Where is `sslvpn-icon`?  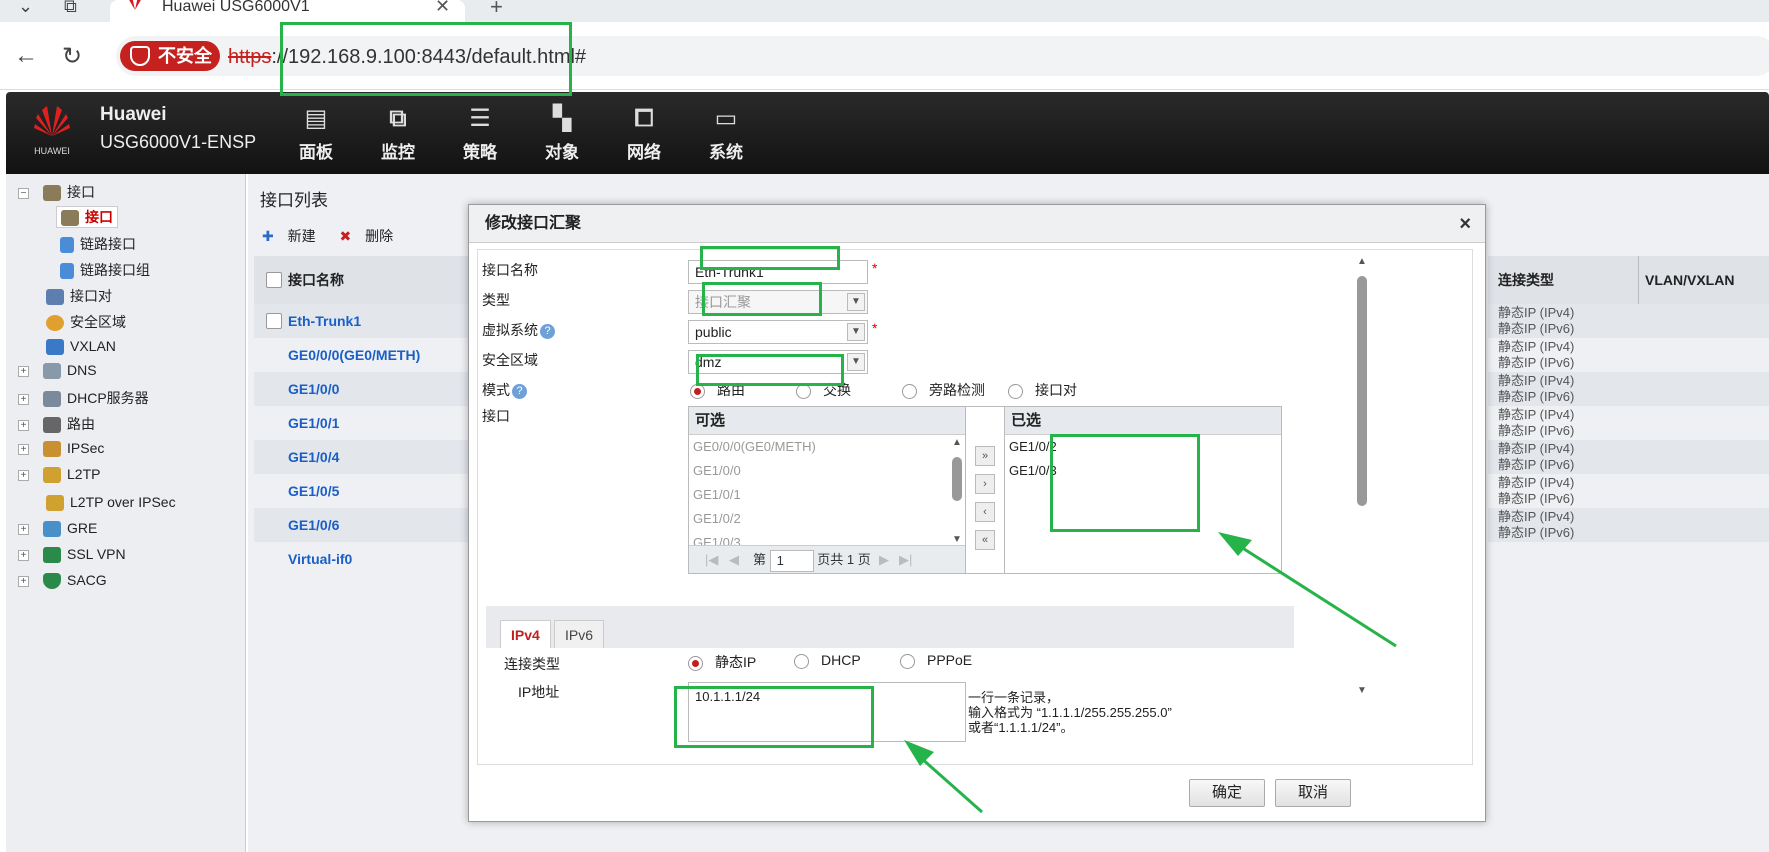 sslvpn-icon is located at coordinates (52, 555).